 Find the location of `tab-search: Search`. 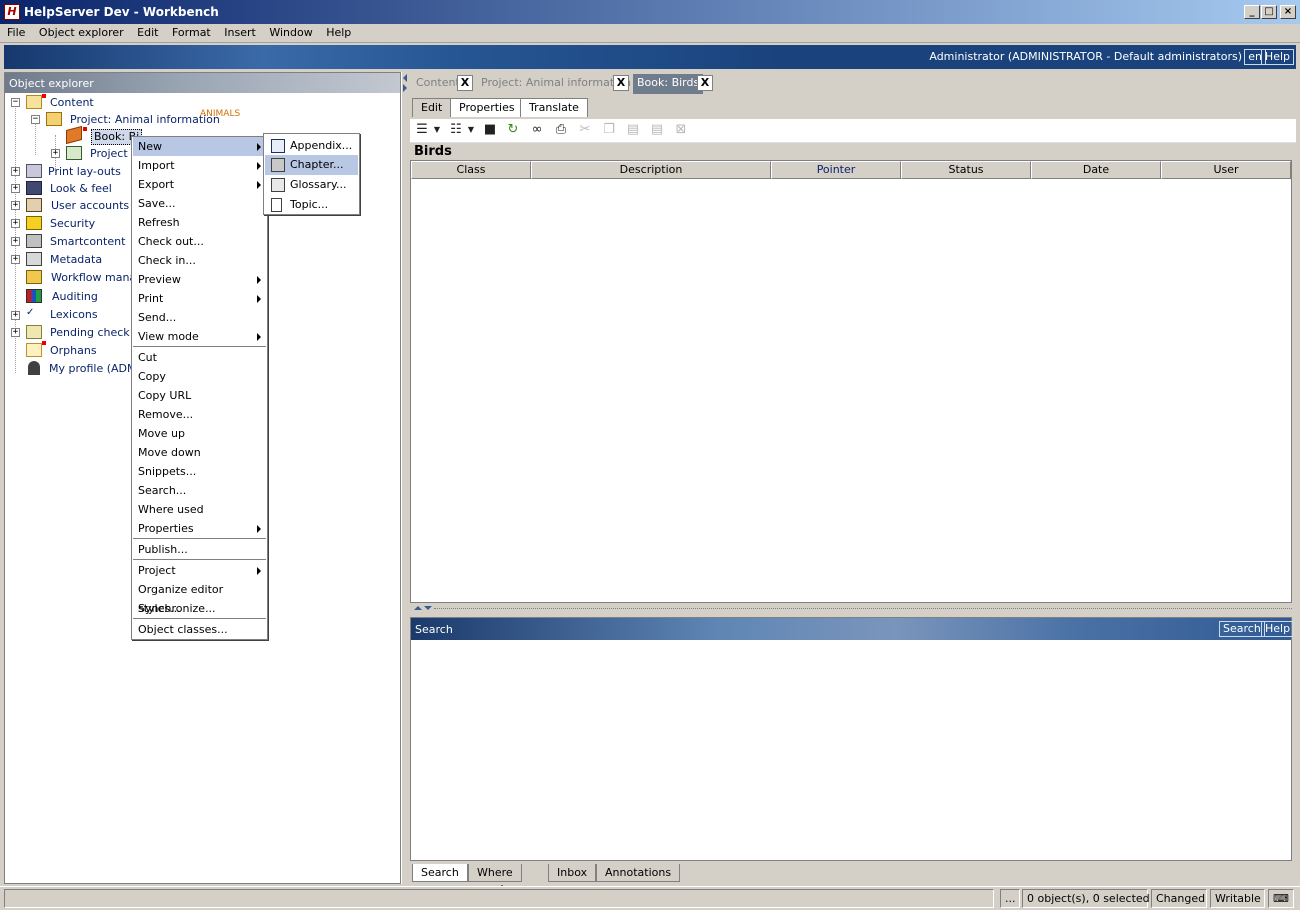

tab-search: Search is located at coordinates (440, 873).